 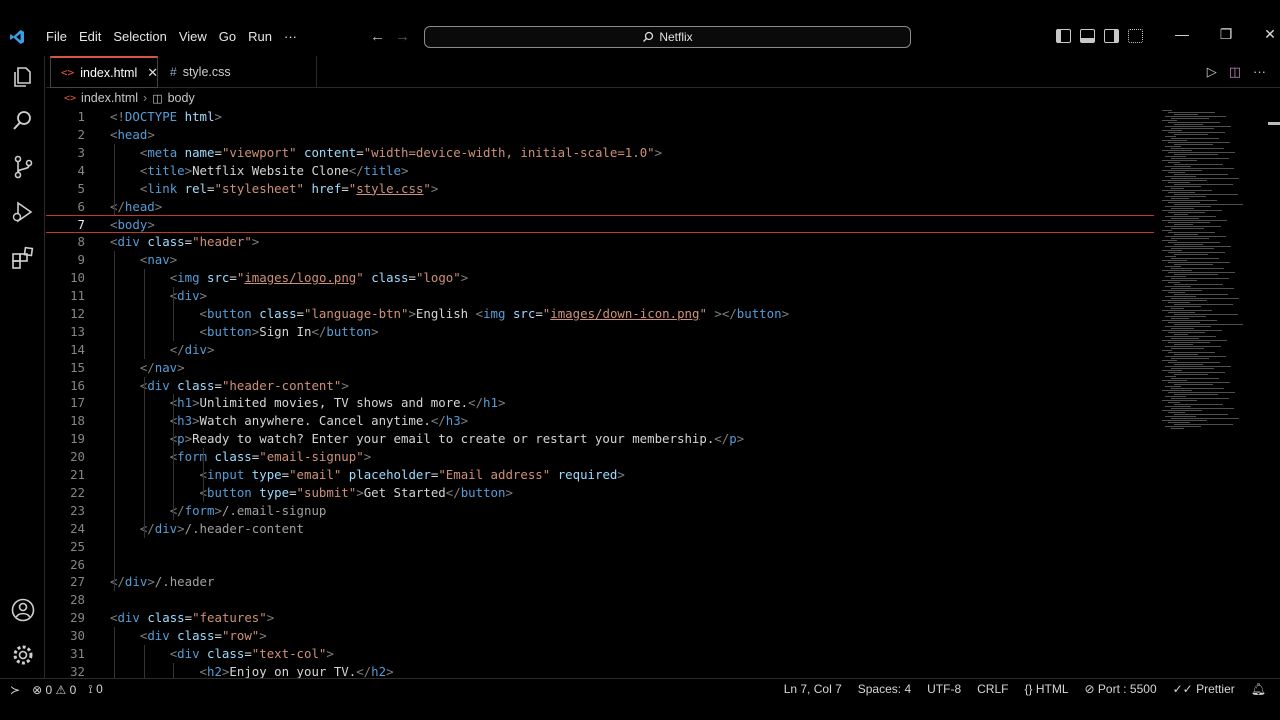 What do you see at coordinates (290, 37) in the screenshot?
I see `menu-more: ···` at bounding box center [290, 37].